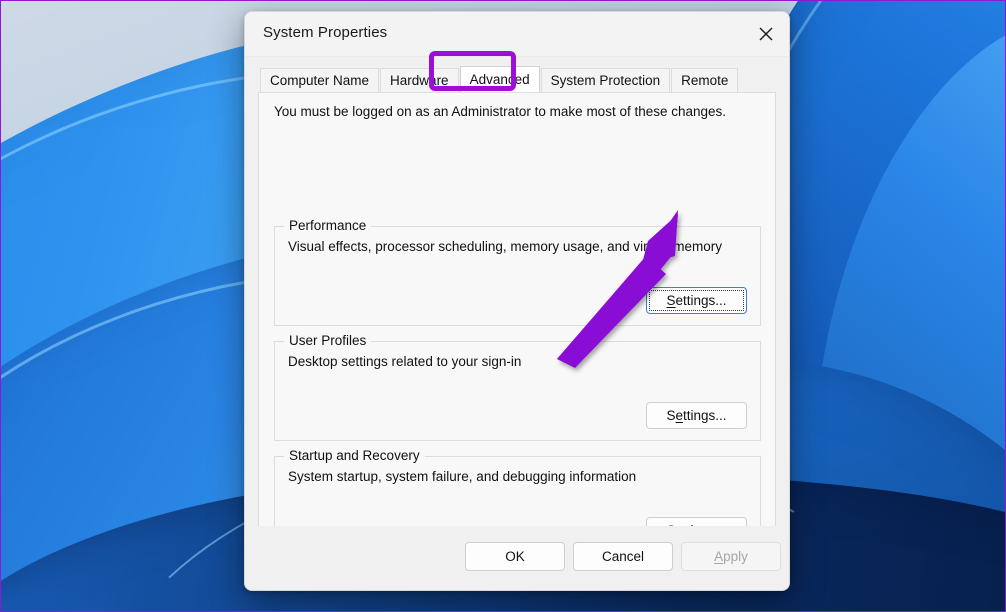  What do you see at coordinates (325, 32) in the screenshot?
I see `dialog-title: System Properties` at bounding box center [325, 32].